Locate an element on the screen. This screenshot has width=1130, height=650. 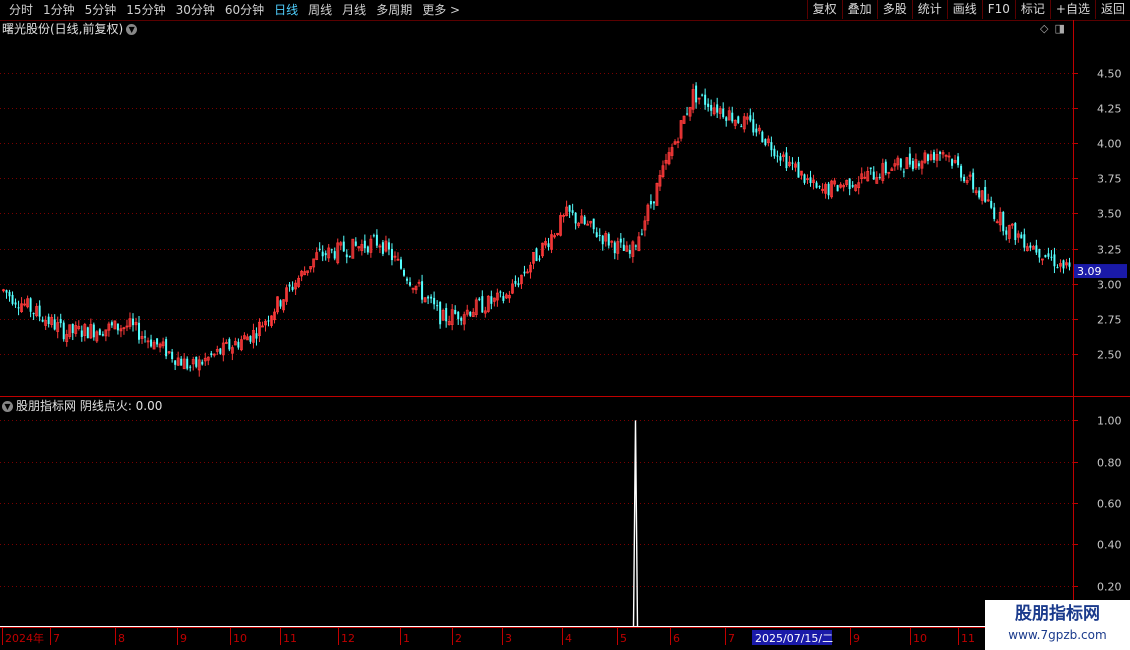
x-tick-label: 7 is located at coordinates (731, 638).